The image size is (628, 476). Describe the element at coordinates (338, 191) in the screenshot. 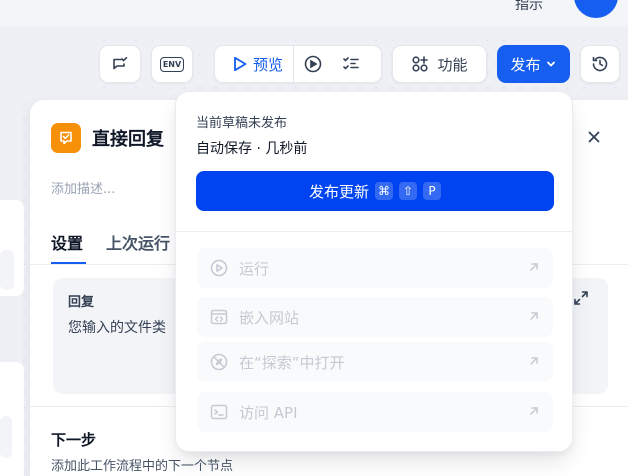

I see `publish-update-label: 发布更新` at that location.